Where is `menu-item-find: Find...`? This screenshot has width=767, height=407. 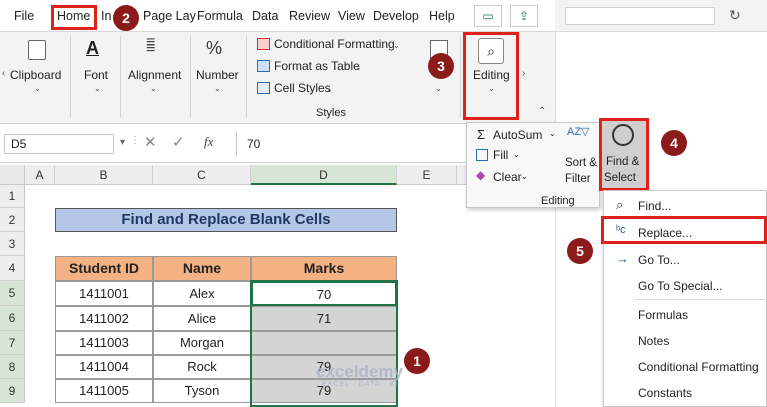
menu-item-find: Find... is located at coordinates (654, 206).